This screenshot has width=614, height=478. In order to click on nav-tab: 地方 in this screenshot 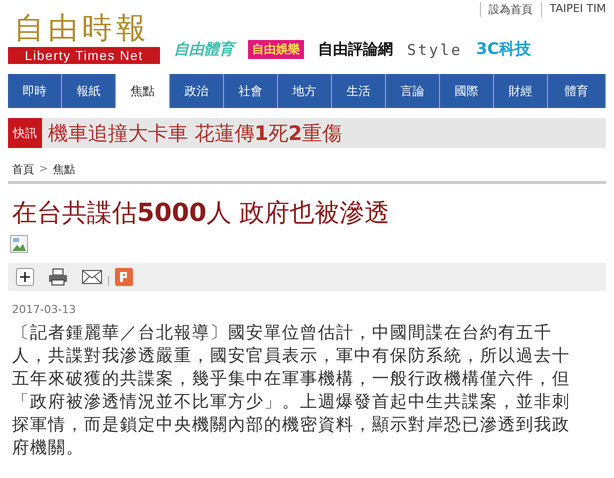, I will do `click(305, 91)`.